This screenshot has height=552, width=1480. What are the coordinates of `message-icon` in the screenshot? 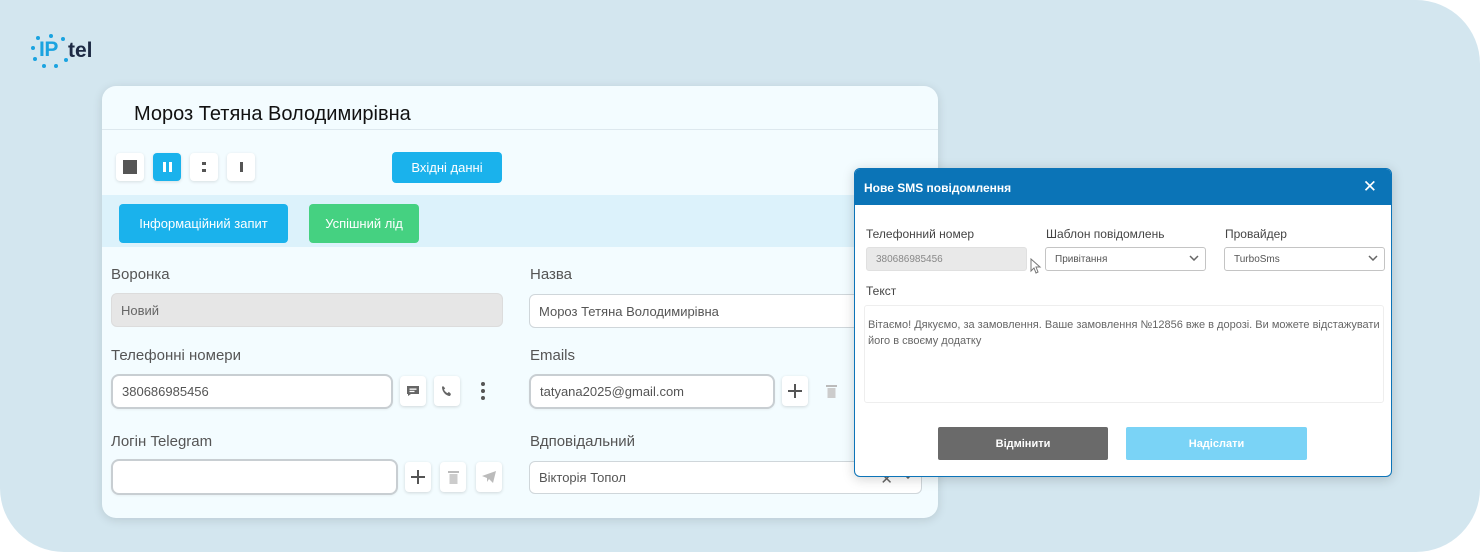 It's located at (413, 391).